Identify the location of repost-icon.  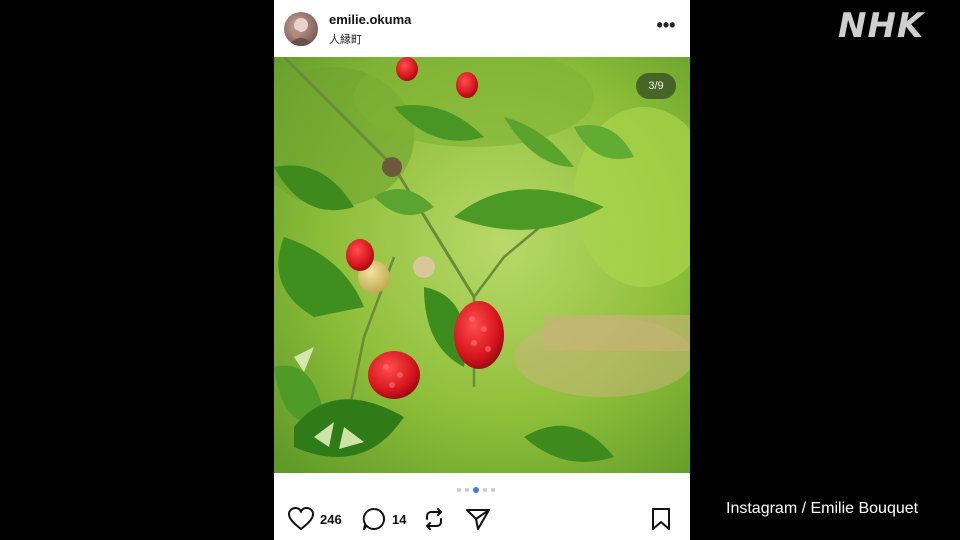
(434, 519).